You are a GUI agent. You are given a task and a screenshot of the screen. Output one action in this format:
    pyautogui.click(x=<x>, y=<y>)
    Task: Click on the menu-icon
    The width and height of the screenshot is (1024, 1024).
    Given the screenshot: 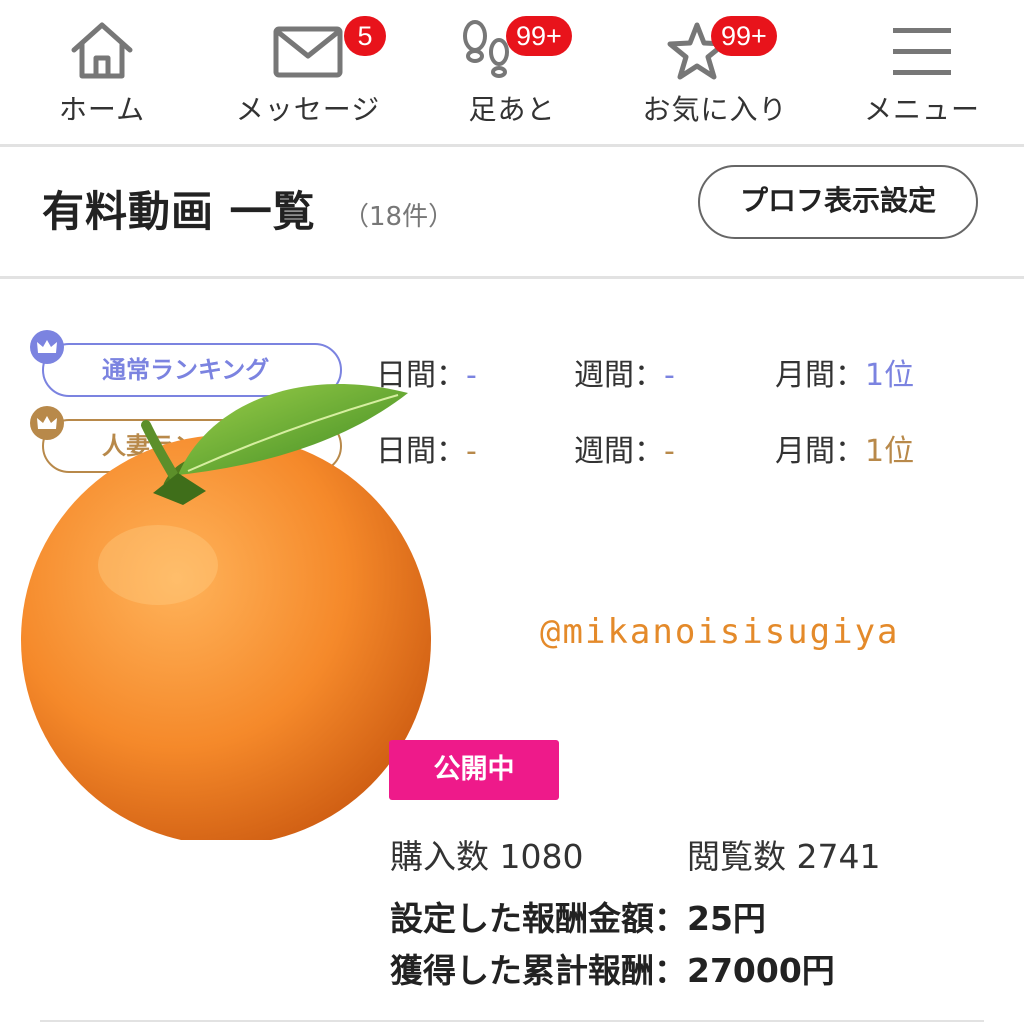 What is the action you would take?
    pyautogui.click(x=922, y=48)
    